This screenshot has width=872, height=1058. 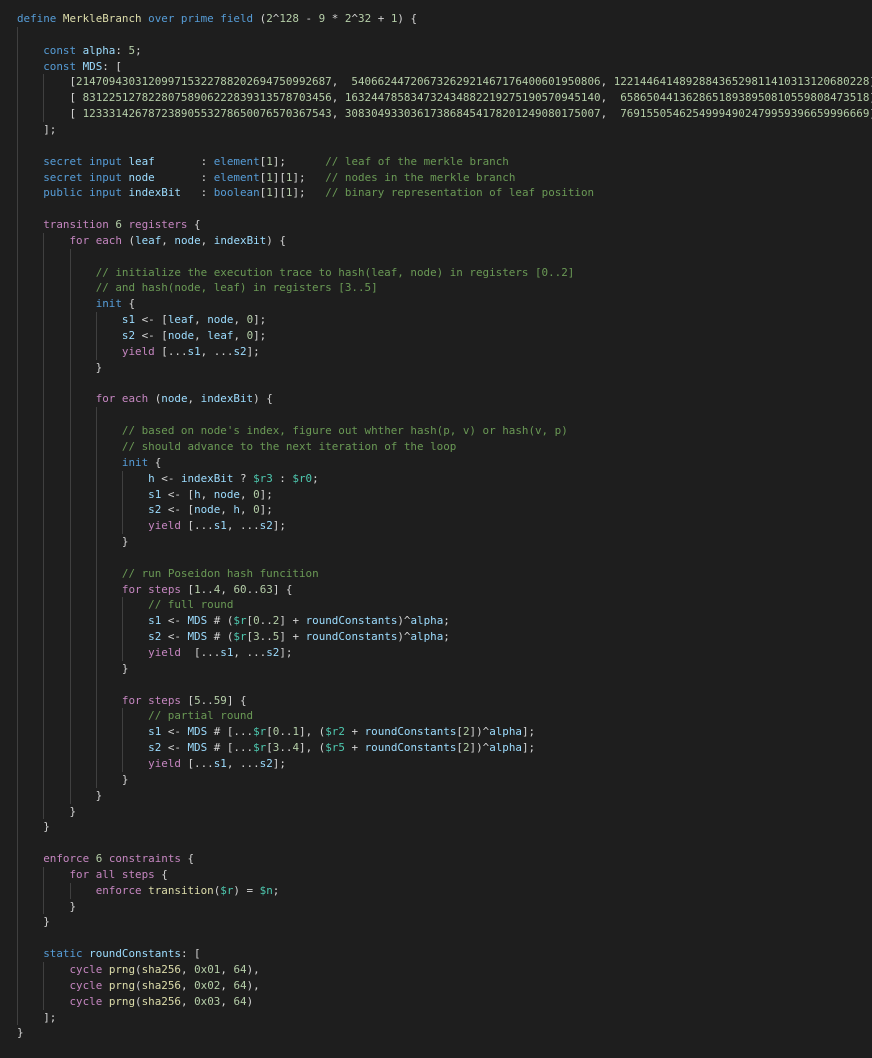 What do you see at coordinates (479, 732) in the screenshot?
I see `punctuation-token: ])^` at bounding box center [479, 732].